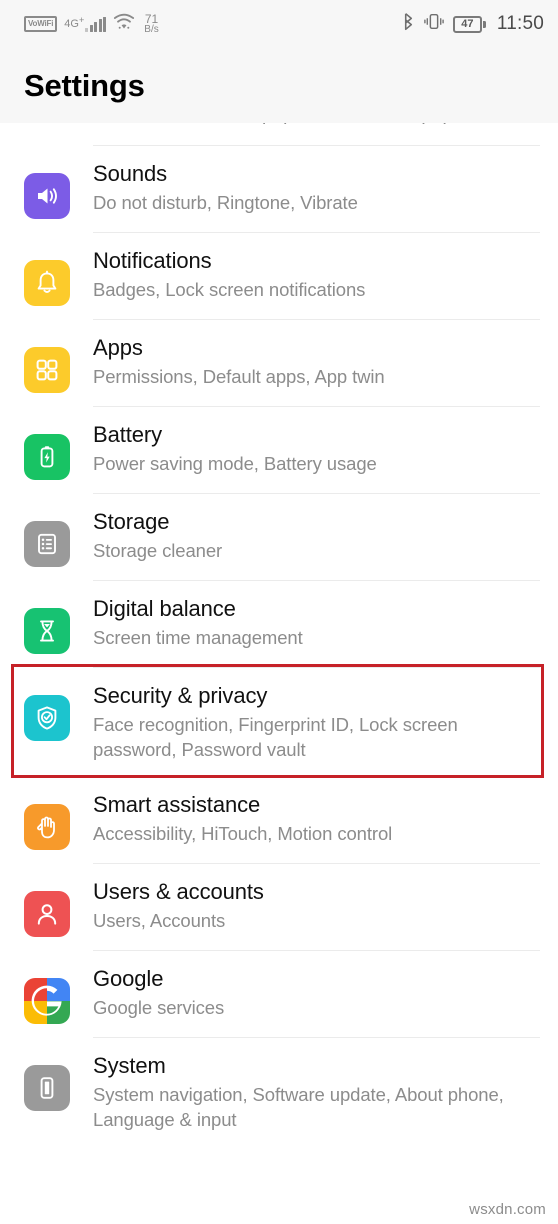  Describe the element at coordinates (130, 173) in the screenshot. I see `settings-list-item-title: Sounds` at that location.